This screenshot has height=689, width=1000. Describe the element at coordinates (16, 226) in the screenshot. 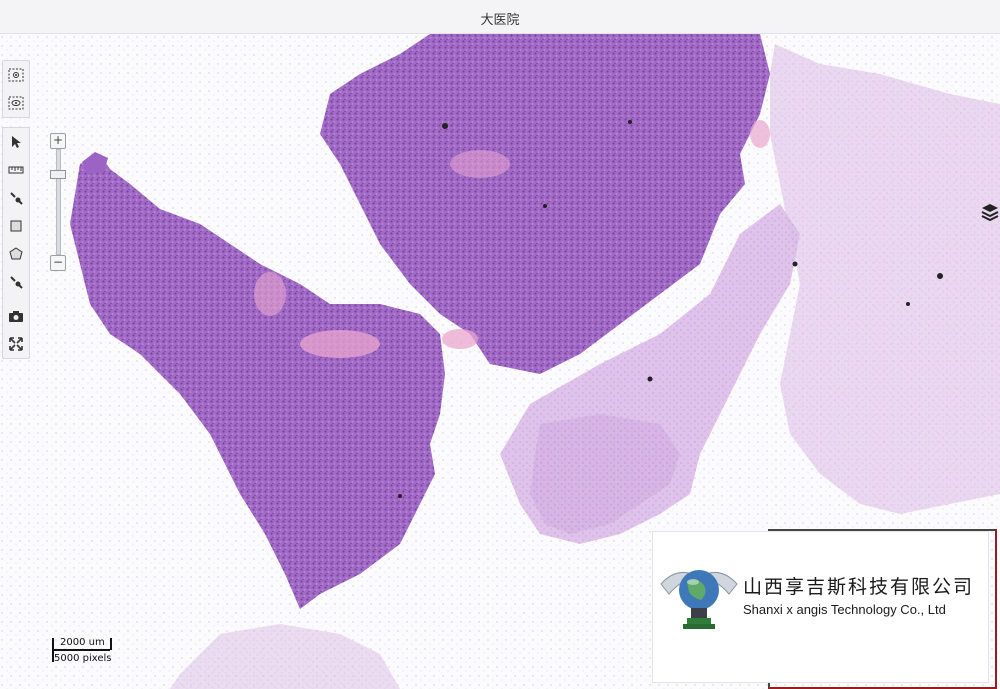

I see `rectangle-icon` at that location.